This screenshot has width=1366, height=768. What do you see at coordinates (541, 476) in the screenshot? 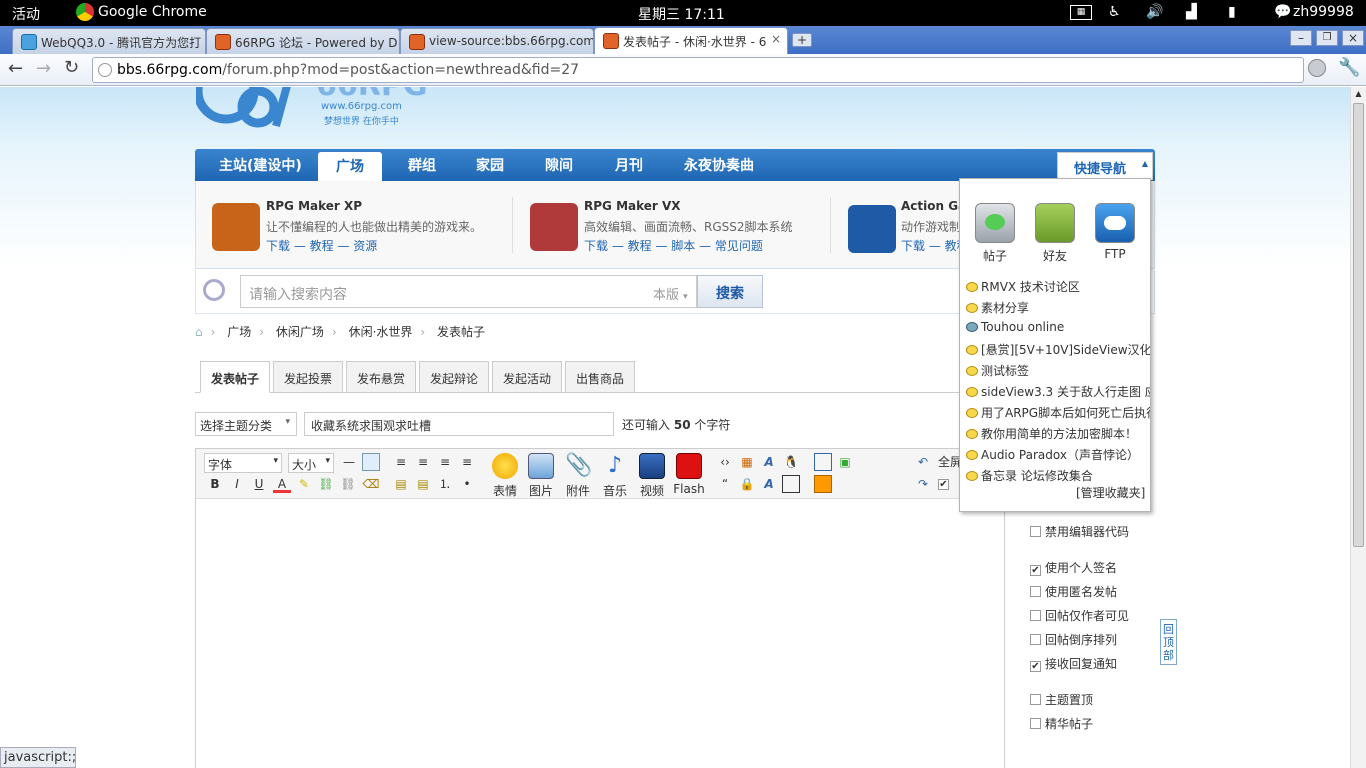
I see `image-button: 图片` at bounding box center [541, 476].